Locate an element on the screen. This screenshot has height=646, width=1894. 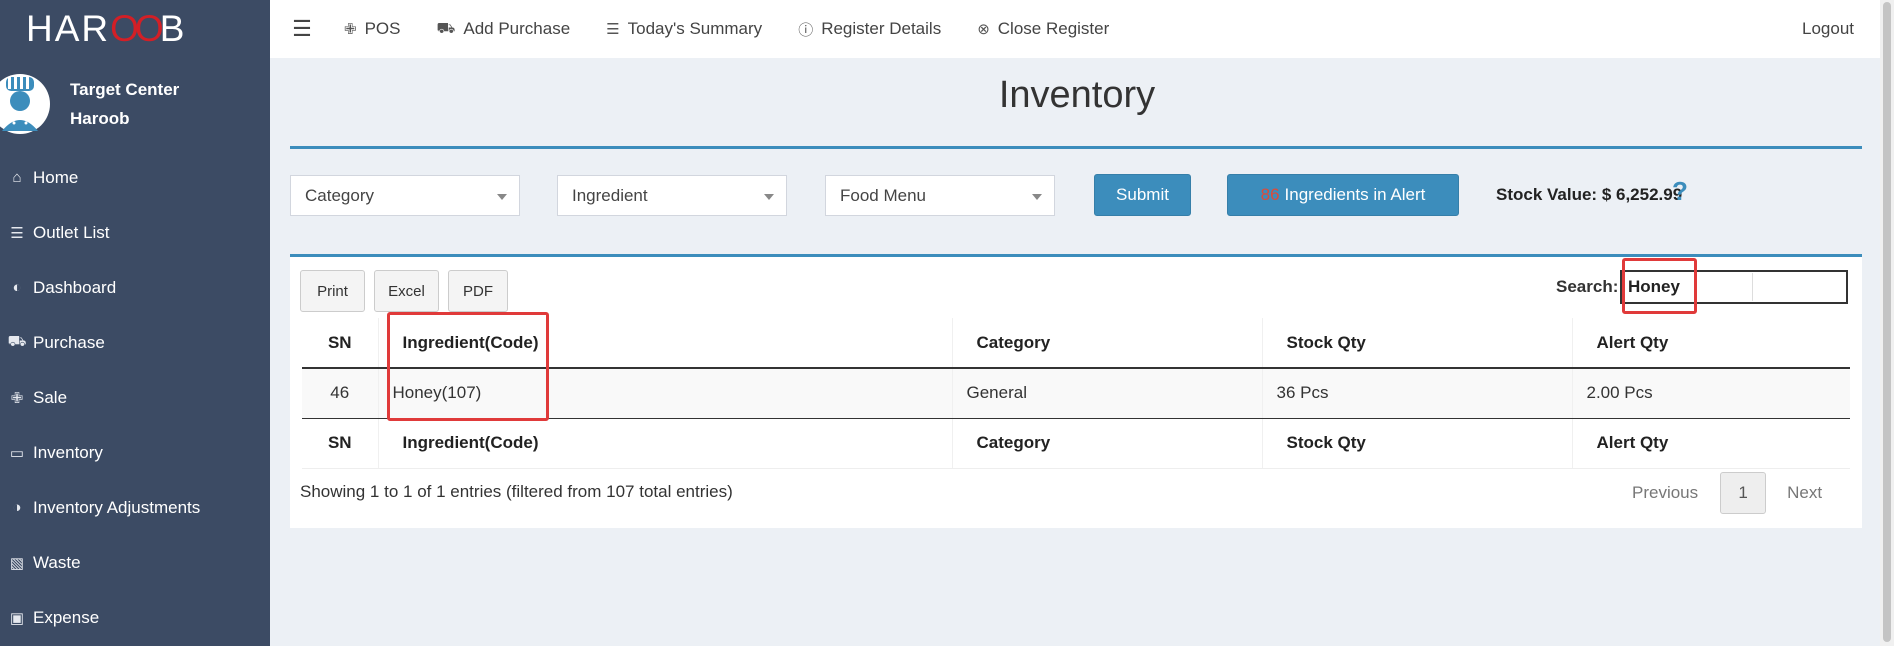
logo-text-start: HAR is located at coordinates (68, 28).